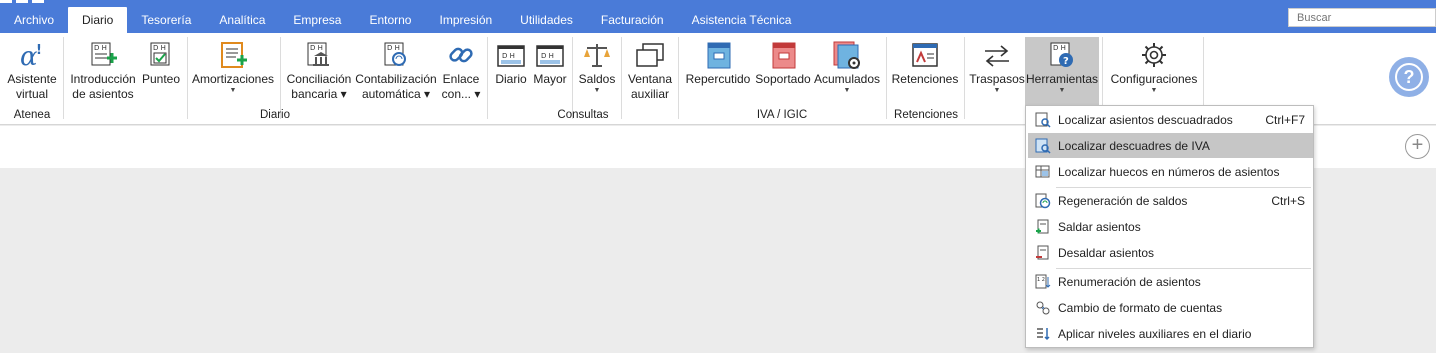  I want to click on amortizaciones-button: Amortizaciones ▼, so click(233, 71).